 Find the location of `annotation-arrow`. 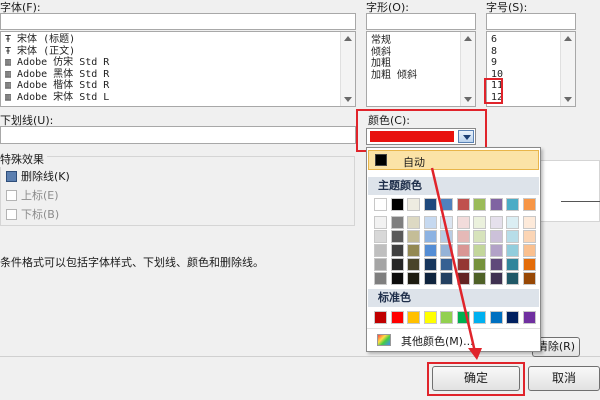

annotation-arrow is located at coordinates (456, 263).